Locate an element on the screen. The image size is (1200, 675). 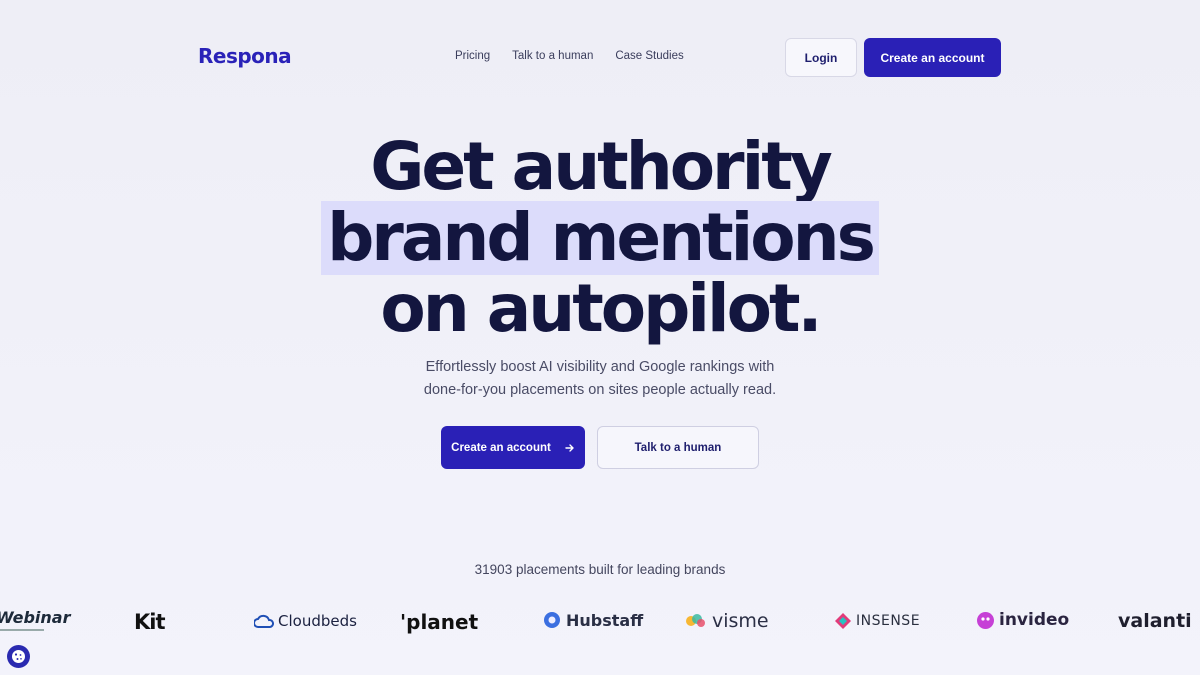
cookie-settings-button is located at coordinates (18, 656).